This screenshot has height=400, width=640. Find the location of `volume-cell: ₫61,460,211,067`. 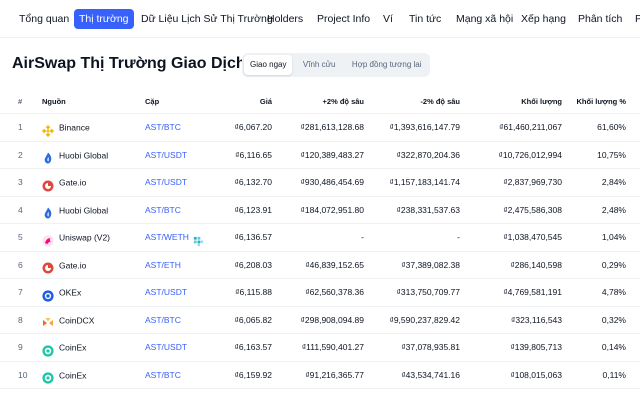

volume-cell: ₫61,460,211,067 is located at coordinates (530, 127).